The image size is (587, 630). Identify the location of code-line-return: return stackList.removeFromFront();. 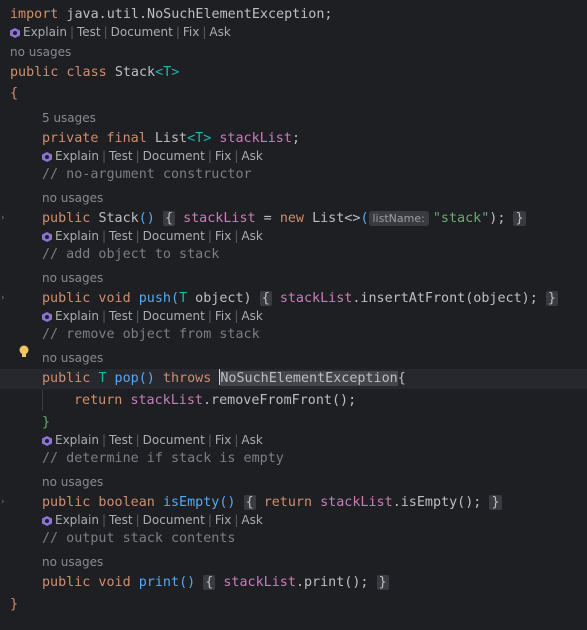
(293, 401).